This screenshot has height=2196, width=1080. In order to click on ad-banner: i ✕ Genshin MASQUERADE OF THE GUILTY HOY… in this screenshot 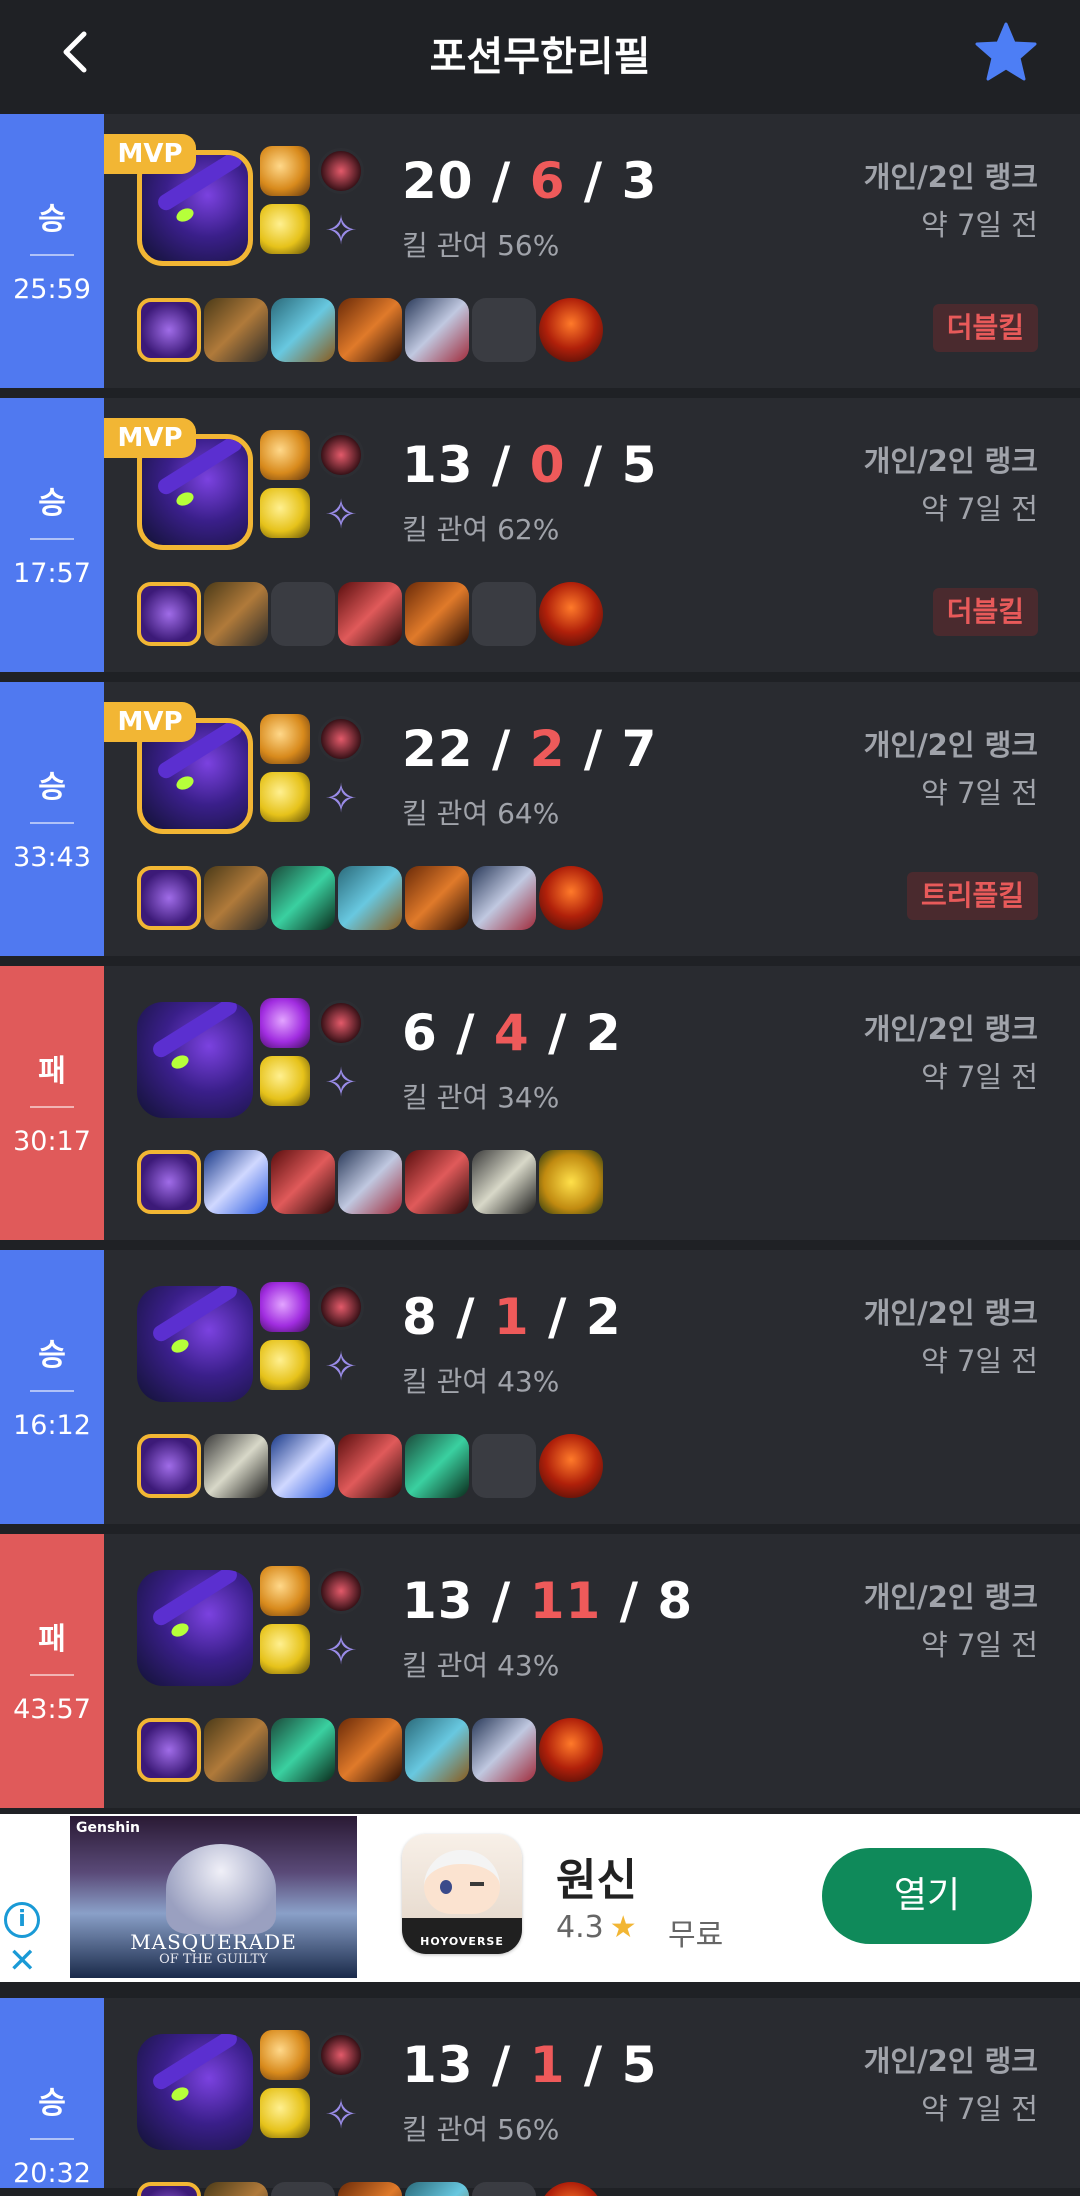, I will do `click(540, 1898)`.